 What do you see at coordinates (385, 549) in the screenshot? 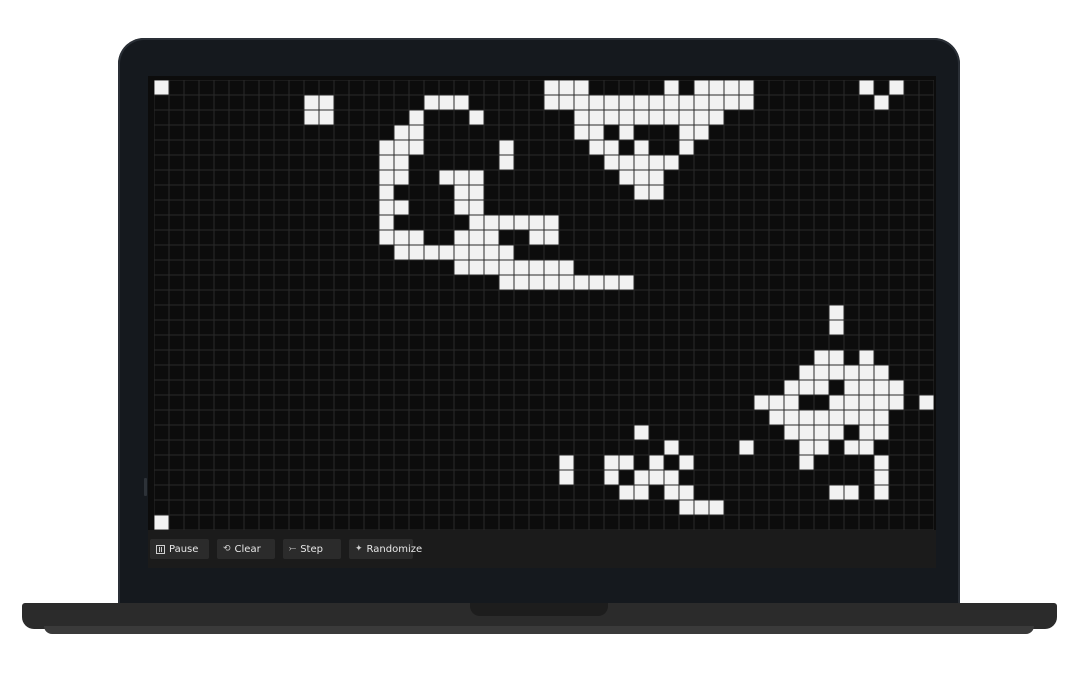
I see `randomize-button: ✦ Randomize` at bounding box center [385, 549].